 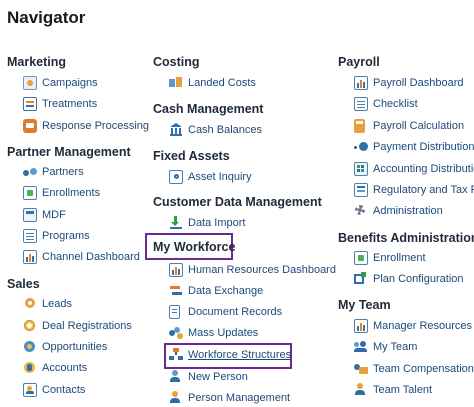 I want to click on nav-data-exchange-label: Data Exchange, so click(x=226, y=291).